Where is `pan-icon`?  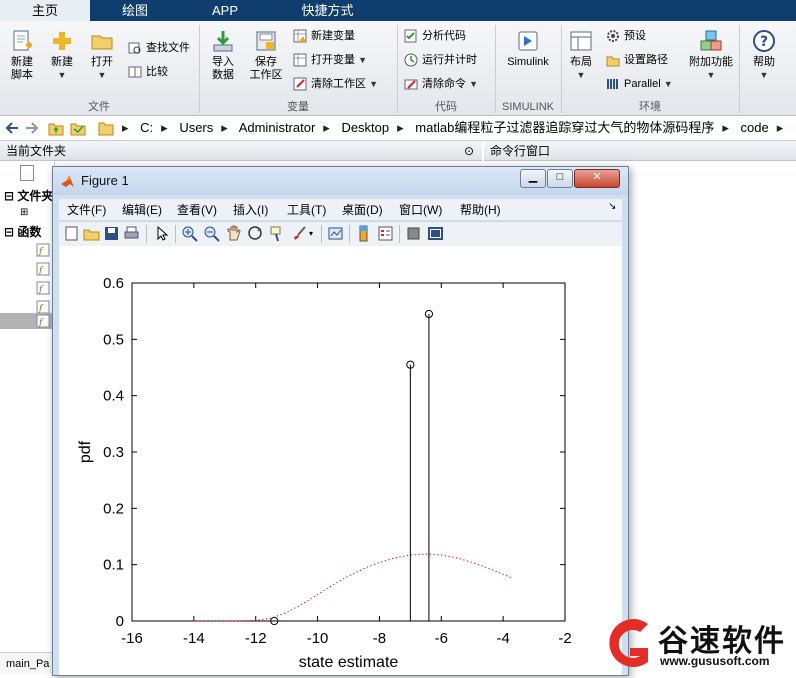 pan-icon is located at coordinates (233, 233).